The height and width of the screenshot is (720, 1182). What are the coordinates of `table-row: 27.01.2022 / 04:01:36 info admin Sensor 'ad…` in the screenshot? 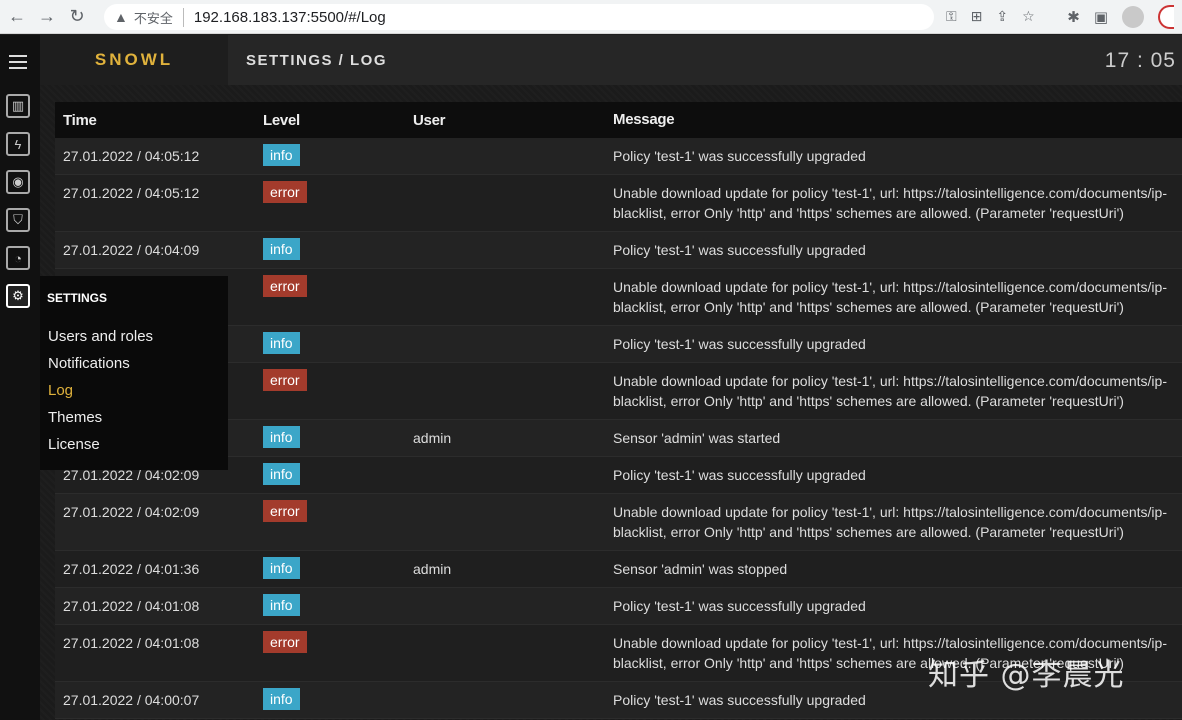 It's located at (618, 569).